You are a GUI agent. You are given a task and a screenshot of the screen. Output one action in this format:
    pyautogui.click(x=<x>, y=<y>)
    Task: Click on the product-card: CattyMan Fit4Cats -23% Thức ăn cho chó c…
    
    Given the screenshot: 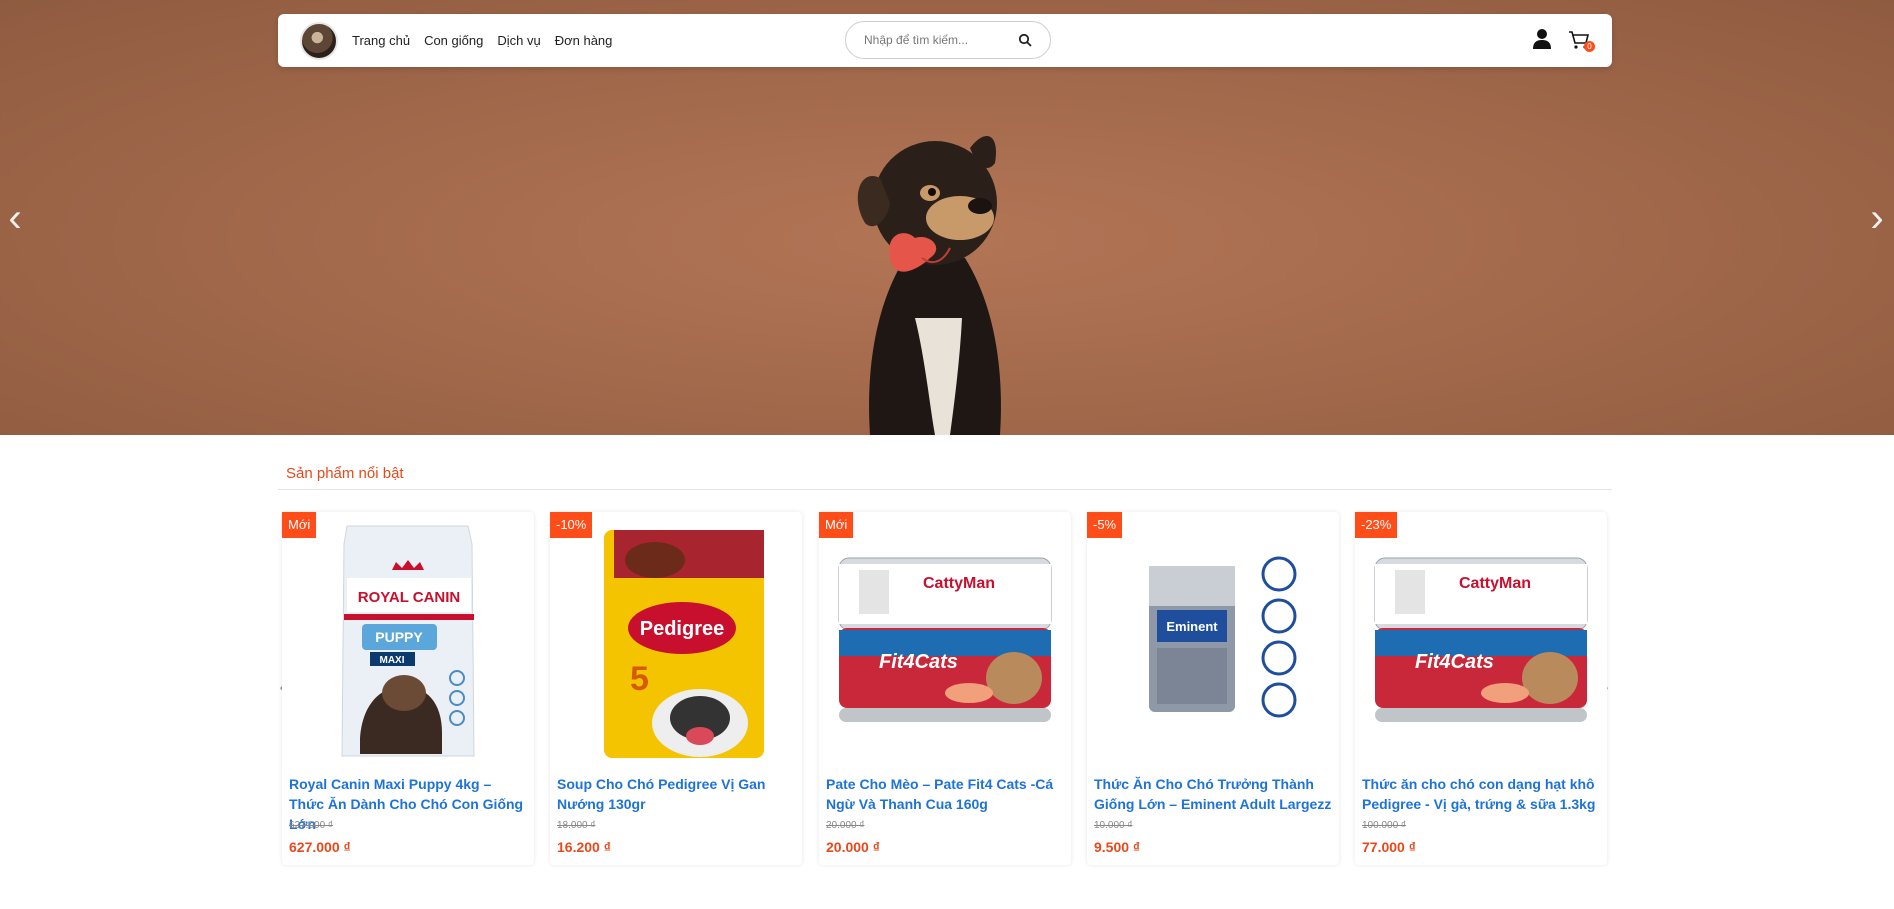 What is the action you would take?
    pyautogui.click(x=1481, y=688)
    